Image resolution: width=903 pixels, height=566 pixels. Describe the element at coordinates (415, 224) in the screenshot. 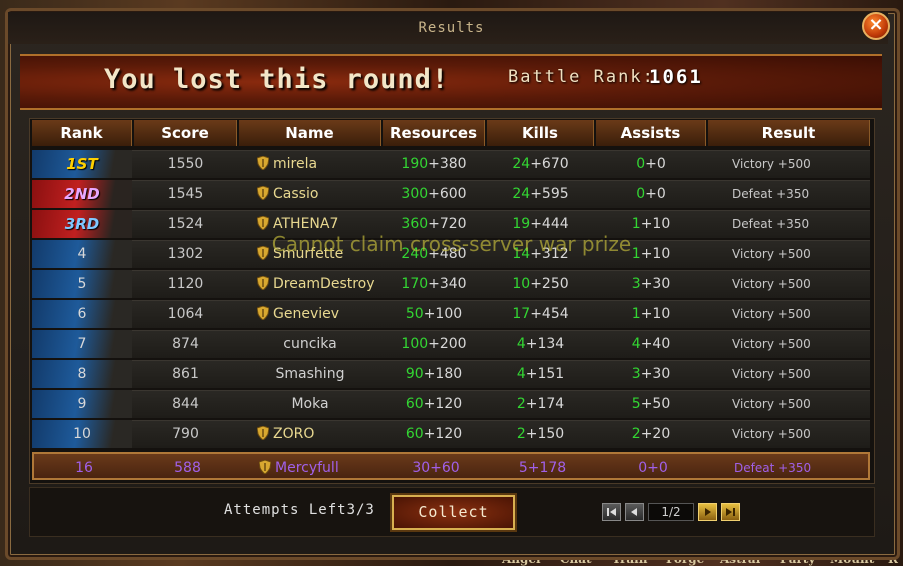

I see `resources-base: 360` at that location.